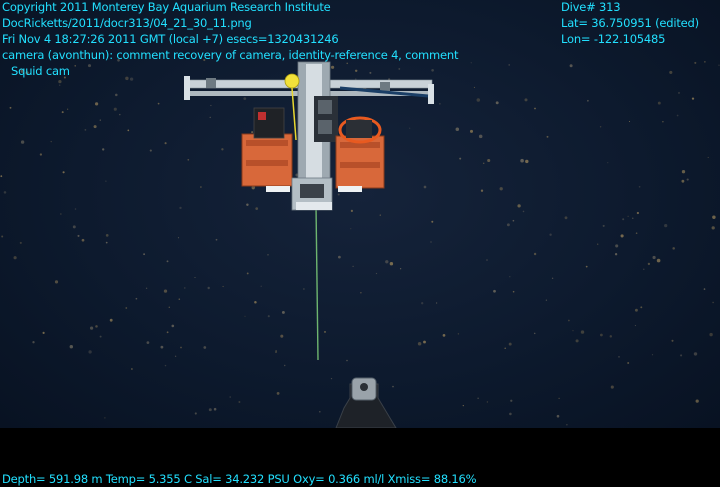 Image resolution: width=720 pixels, height=487 pixels. Describe the element at coordinates (630, 23) in the screenshot. I see `latitude-readout: Lat= 36.750951 (edited)` at that location.